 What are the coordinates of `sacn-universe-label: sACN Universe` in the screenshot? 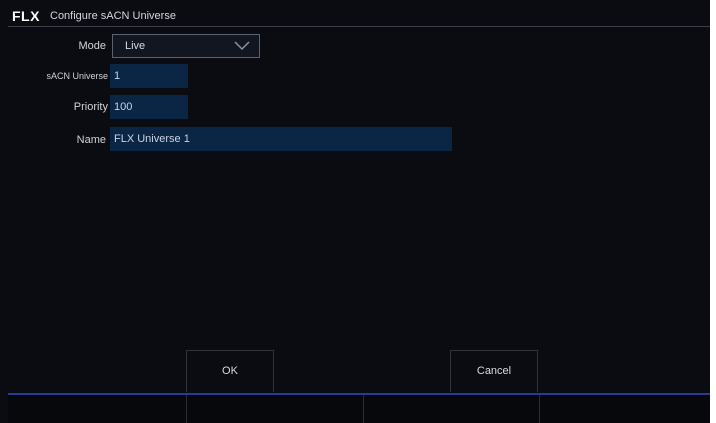 It's located at (77, 76).